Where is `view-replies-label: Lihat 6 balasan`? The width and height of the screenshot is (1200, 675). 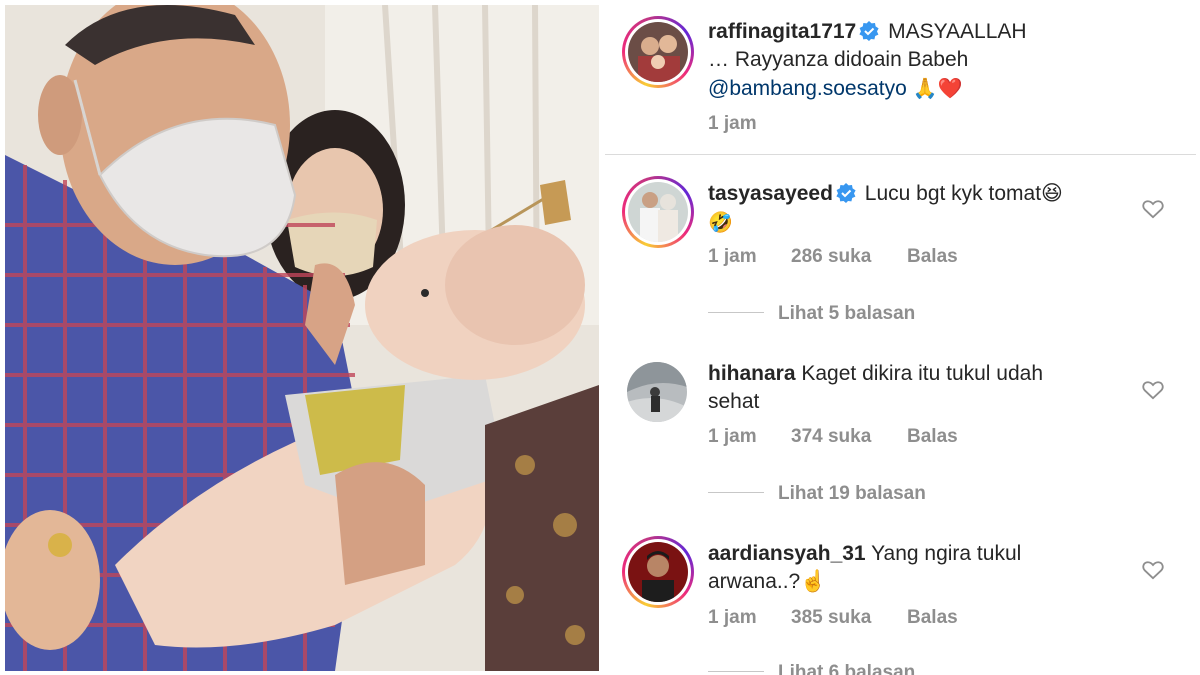 view-replies-label: Lihat 6 balasan is located at coordinates (847, 668).